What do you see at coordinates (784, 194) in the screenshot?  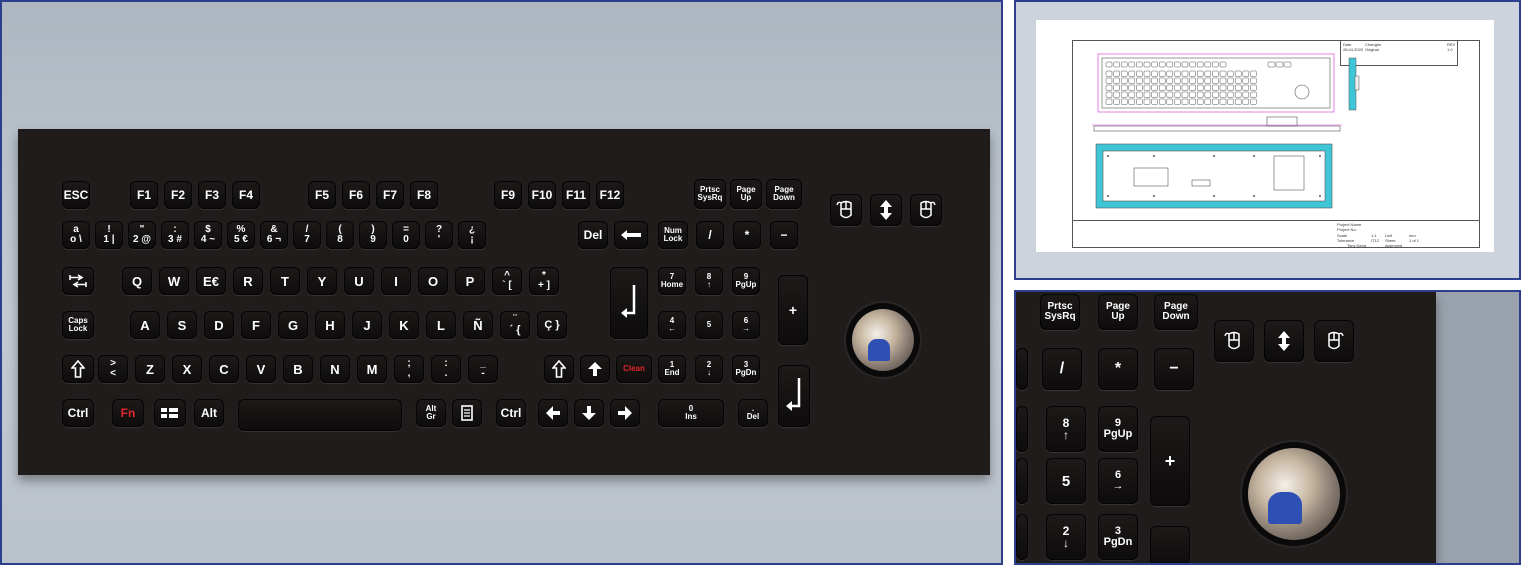 I see `key-page-down: Page Down` at bounding box center [784, 194].